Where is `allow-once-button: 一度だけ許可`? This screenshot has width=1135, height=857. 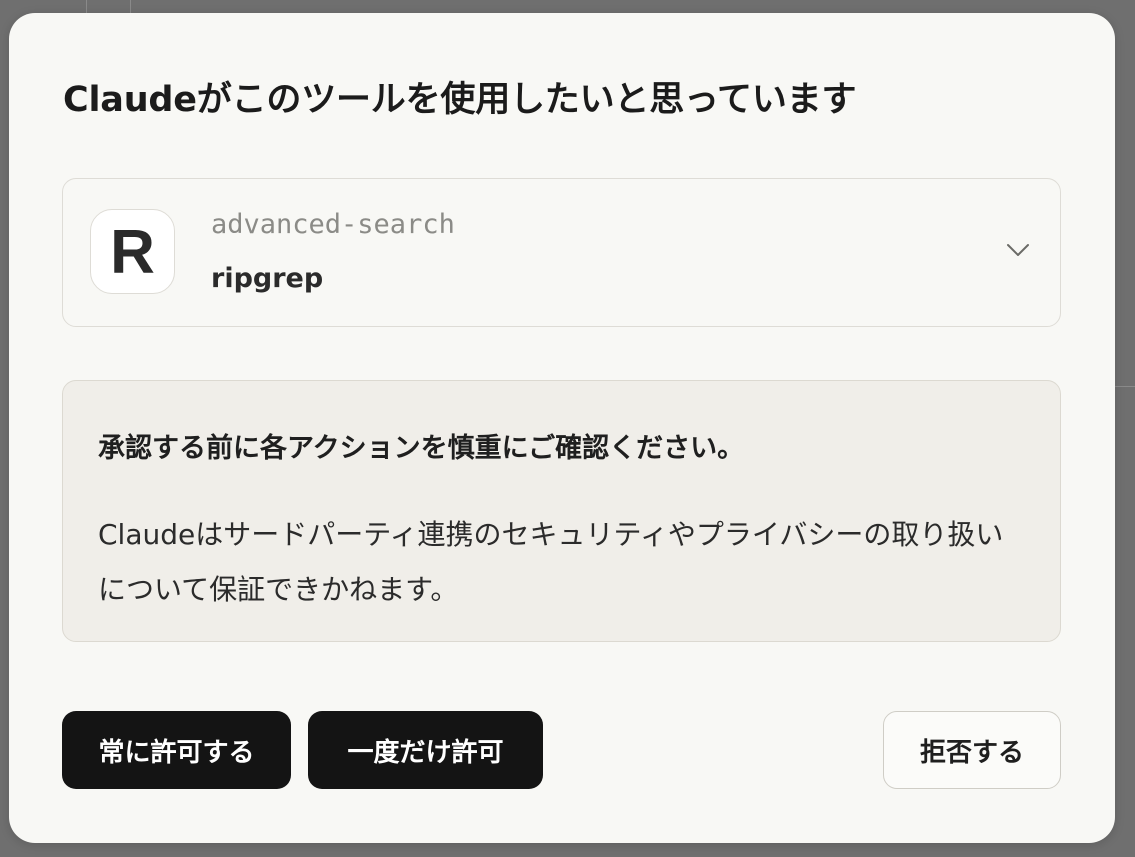
allow-once-button: 一度だけ許可 is located at coordinates (425, 750).